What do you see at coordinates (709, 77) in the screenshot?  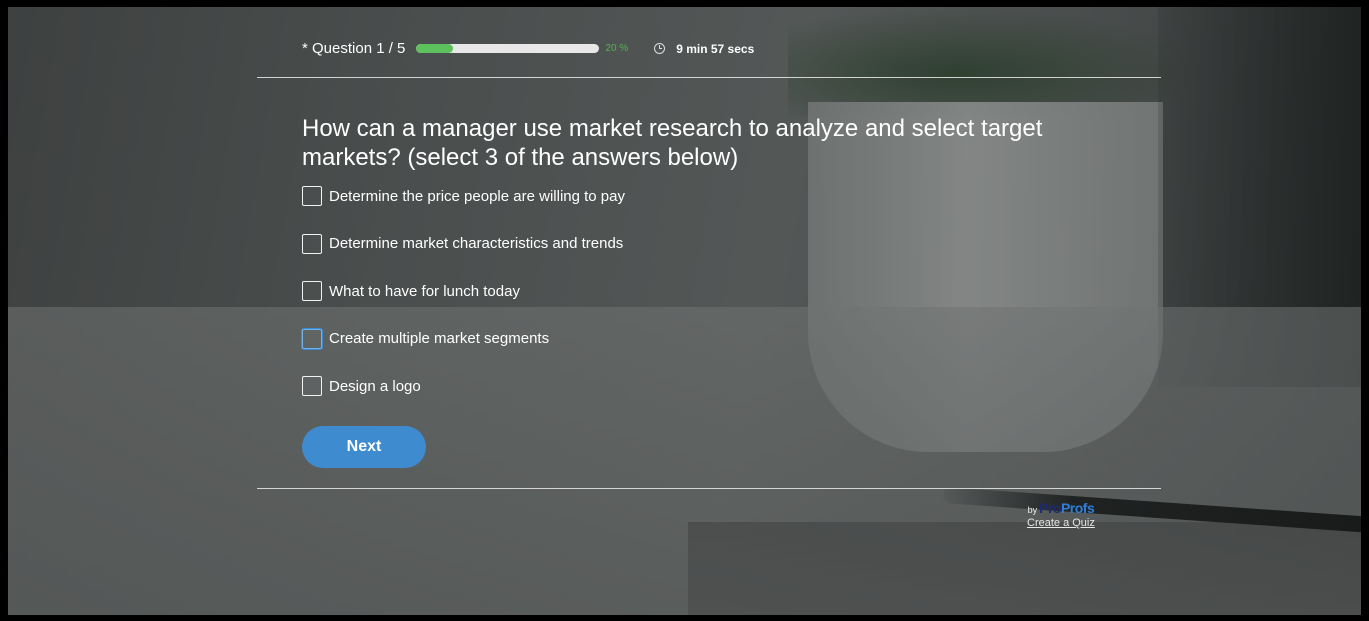 I see `divider-top` at bounding box center [709, 77].